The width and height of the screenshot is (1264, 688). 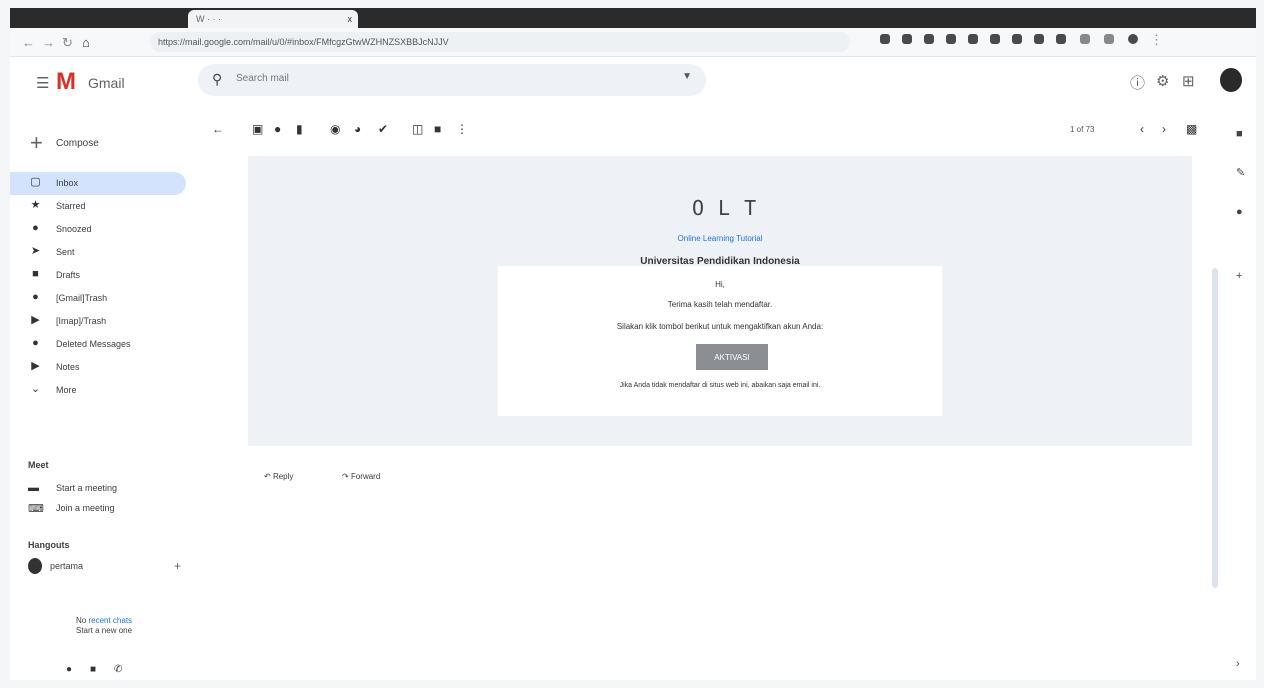 What do you see at coordinates (35, 343) in the screenshot?
I see `label-icon: ●` at bounding box center [35, 343].